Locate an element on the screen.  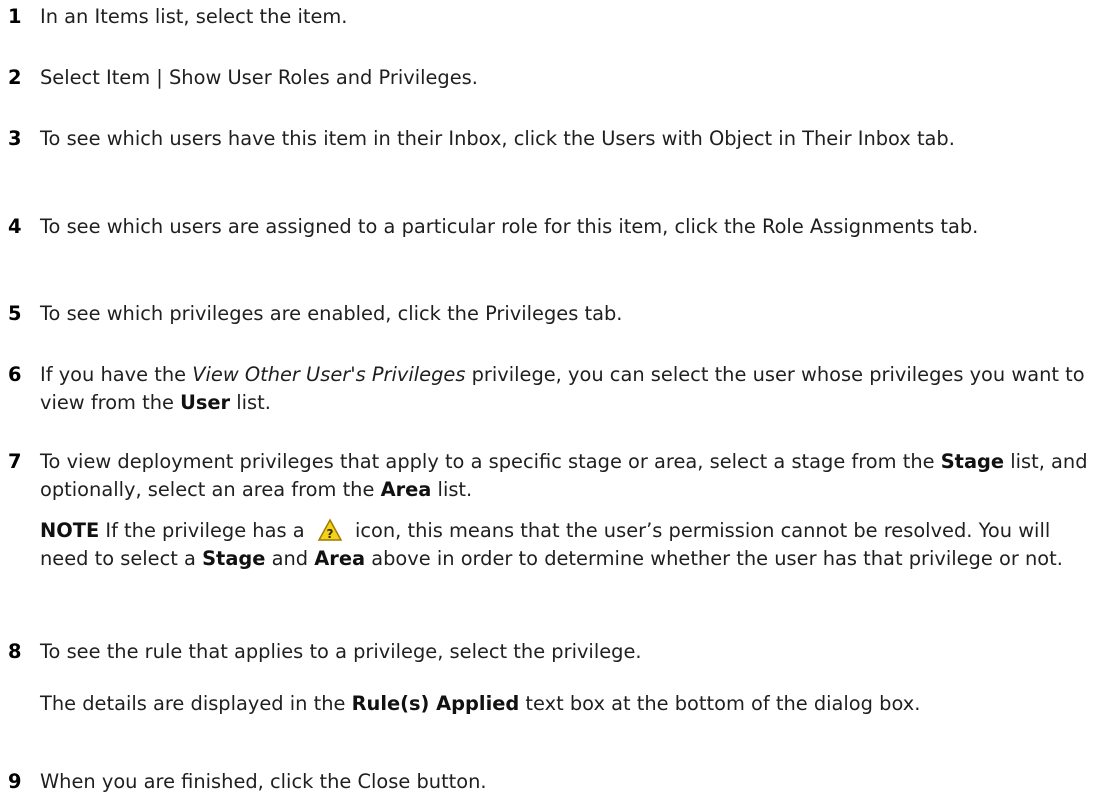
step-number: 9 is located at coordinates (15, 781).